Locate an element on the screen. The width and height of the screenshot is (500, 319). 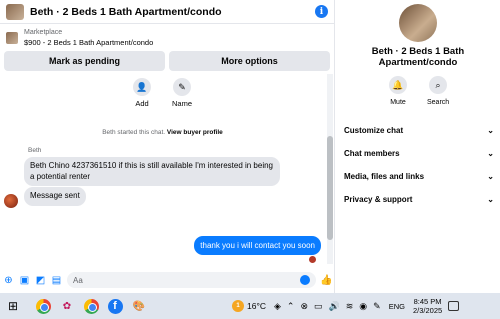
menu-privacy-support: Privacy & support ⌄ is located at coordinates (418, 199).